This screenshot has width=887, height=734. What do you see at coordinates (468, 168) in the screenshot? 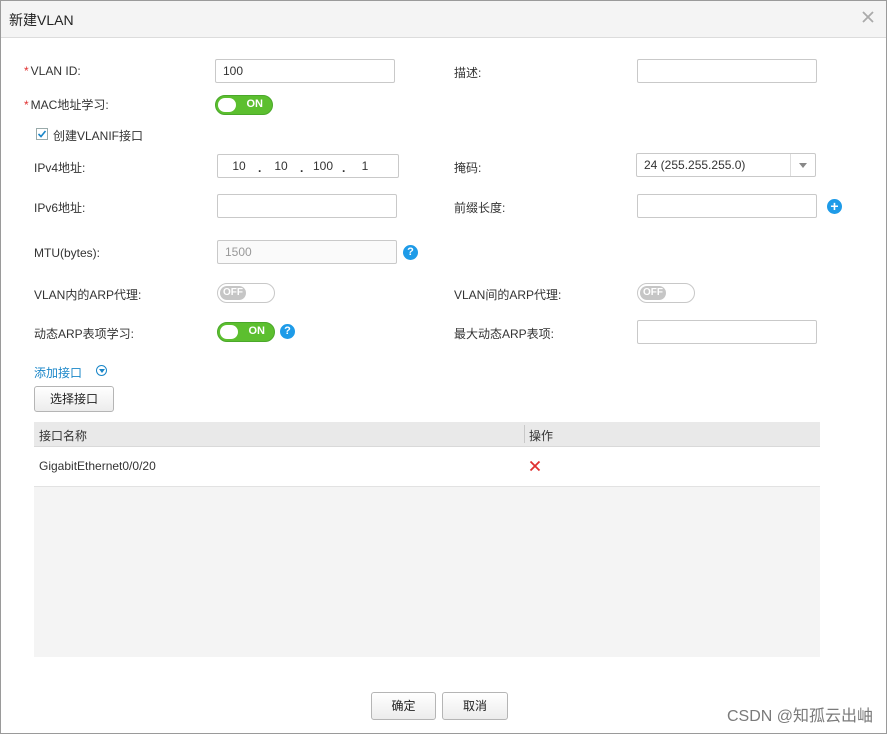
I see `mask-label: 掩码:` at bounding box center [468, 168].